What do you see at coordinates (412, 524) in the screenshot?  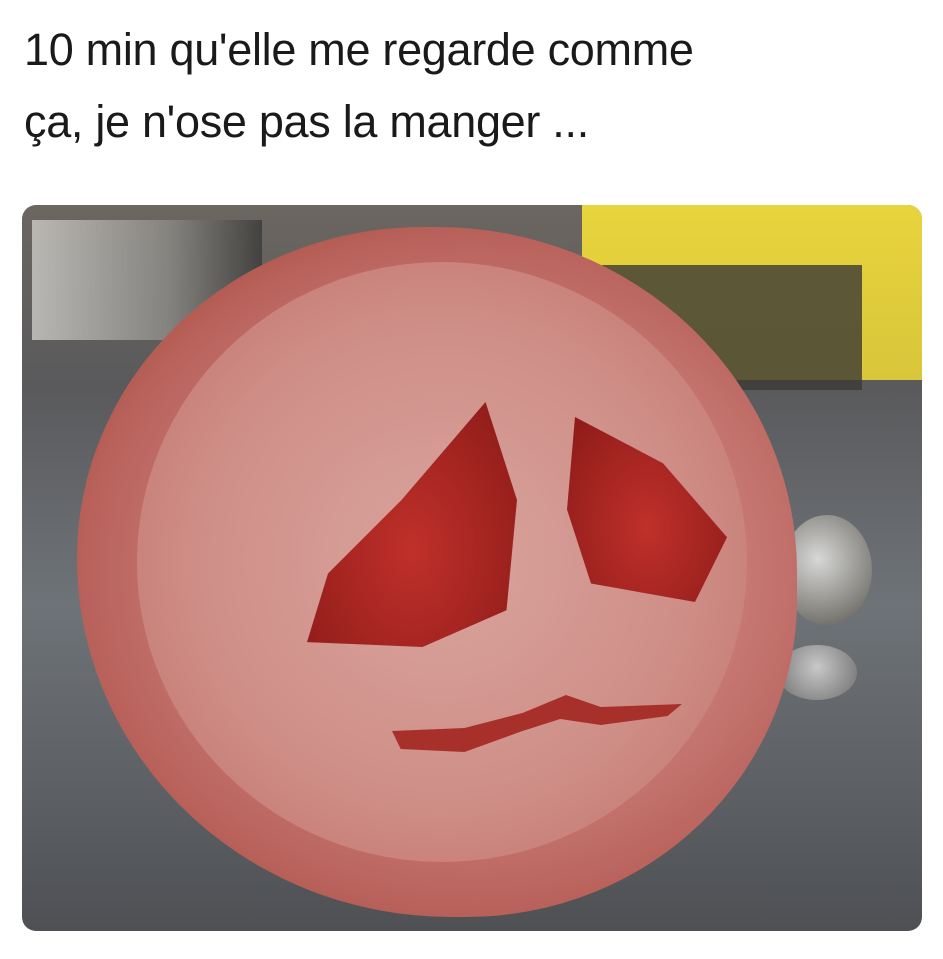 I see `tomato-left-eye` at bounding box center [412, 524].